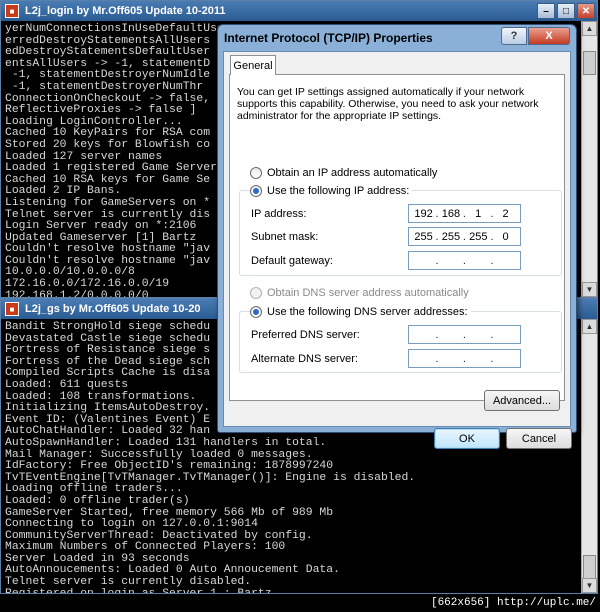 This screenshot has height=612, width=600. I want to click on ip-address-field: 192. 168. 1. 2, so click(464, 213).